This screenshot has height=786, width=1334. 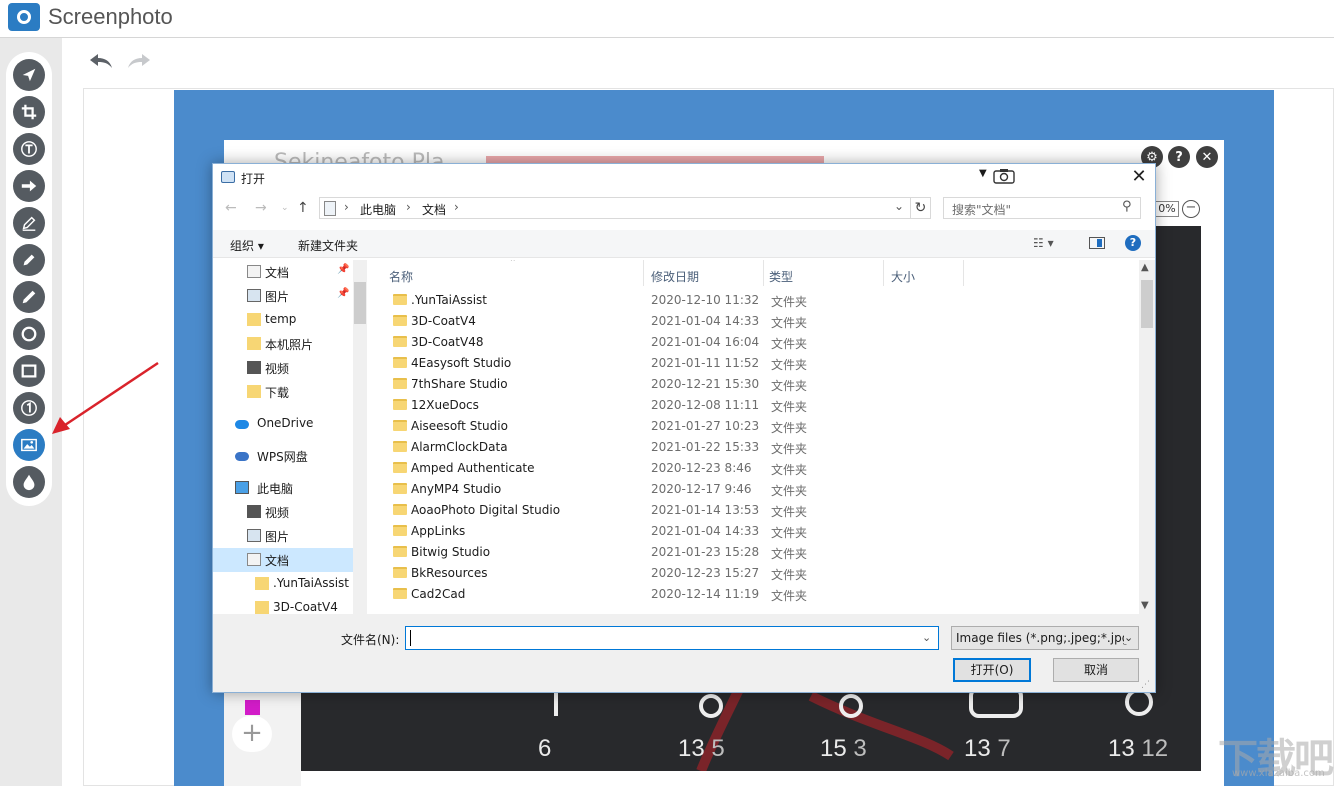 What do you see at coordinates (1145, 685) in the screenshot?
I see `resize-grip-icon: ⋰` at bounding box center [1145, 685].